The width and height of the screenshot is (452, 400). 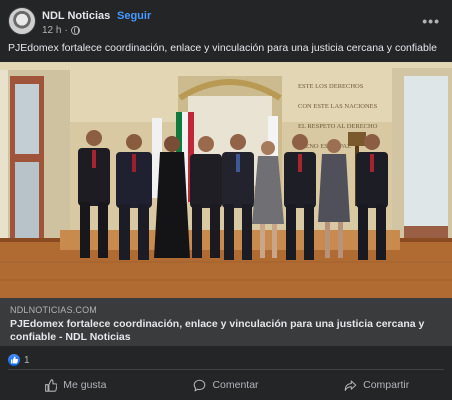 What do you see at coordinates (431, 21) in the screenshot?
I see `more-options-icon: •••` at bounding box center [431, 21].